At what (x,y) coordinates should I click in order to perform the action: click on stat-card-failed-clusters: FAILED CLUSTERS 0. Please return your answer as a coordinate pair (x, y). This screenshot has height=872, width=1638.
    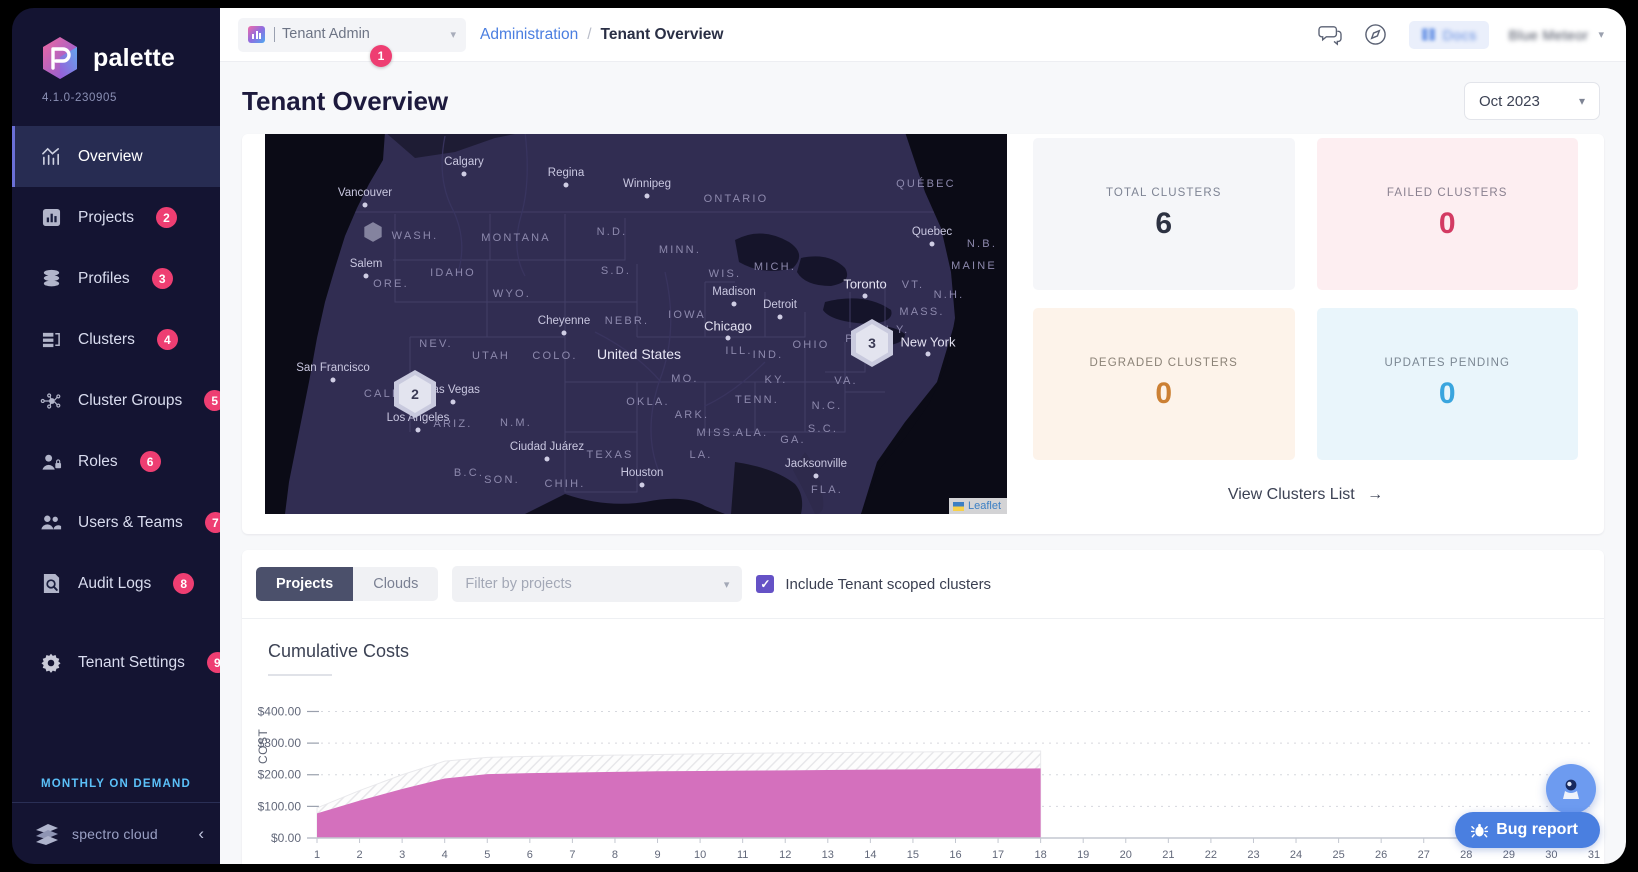
    Looking at the image, I should click on (1447, 214).